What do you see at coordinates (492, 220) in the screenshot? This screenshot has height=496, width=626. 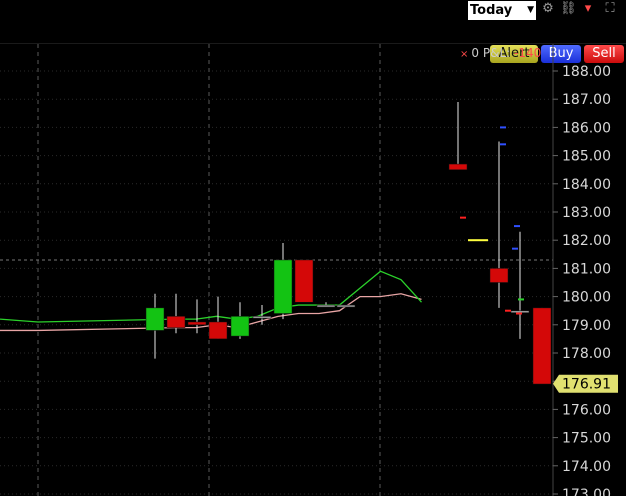 I see `order-marks` at bounding box center [492, 220].